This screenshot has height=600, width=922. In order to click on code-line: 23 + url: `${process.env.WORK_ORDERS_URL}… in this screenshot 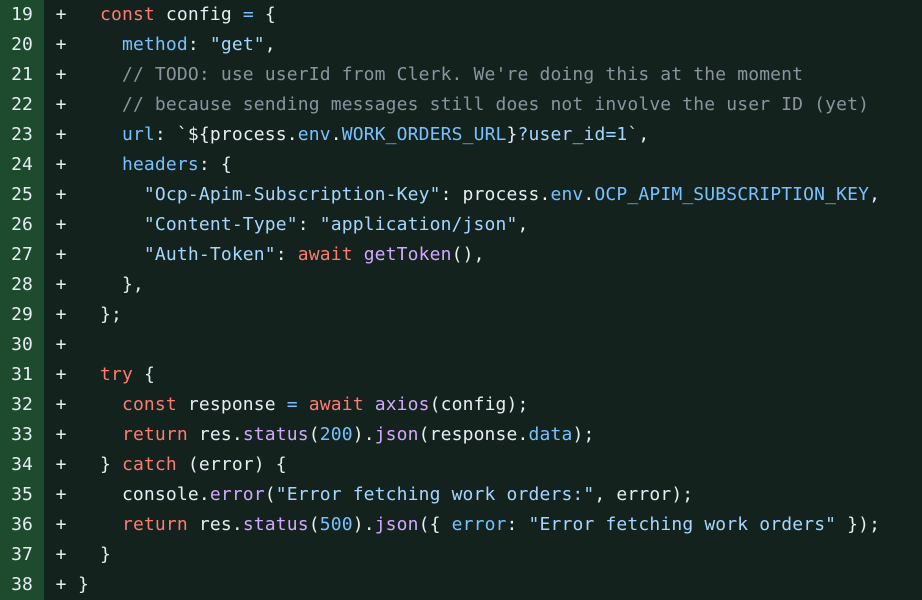, I will do `click(461, 135)`.